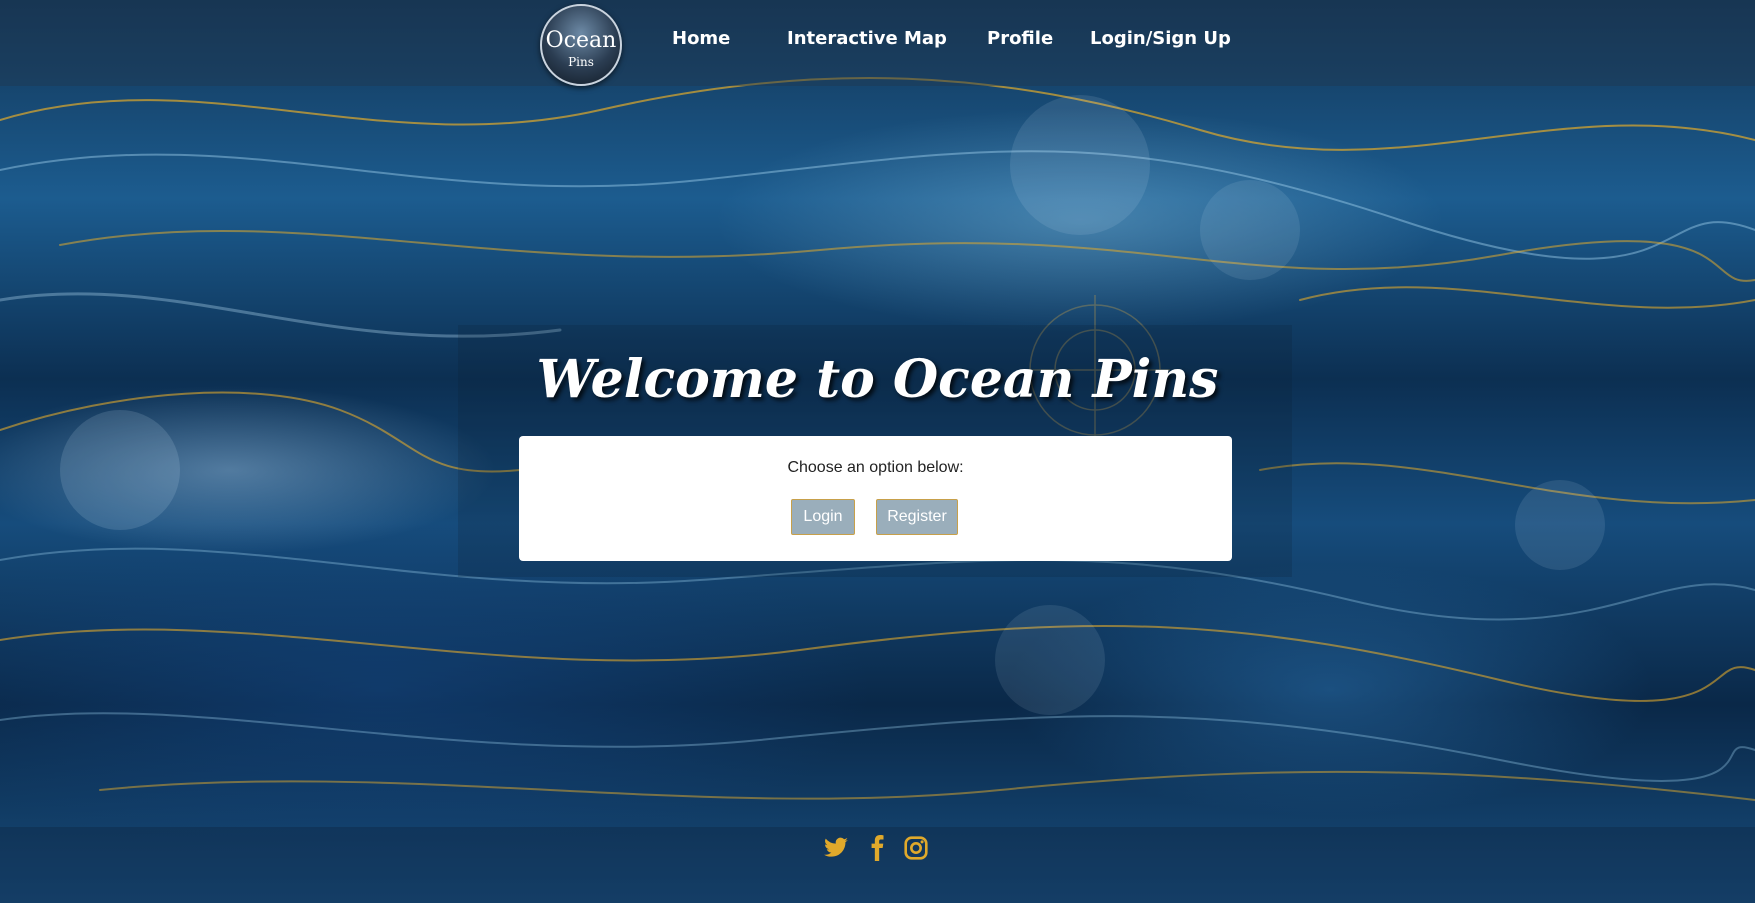 The width and height of the screenshot is (1755, 903). Describe the element at coordinates (581, 40) in the screenshot. I see `logo-wordmark: Ocean` at that location.